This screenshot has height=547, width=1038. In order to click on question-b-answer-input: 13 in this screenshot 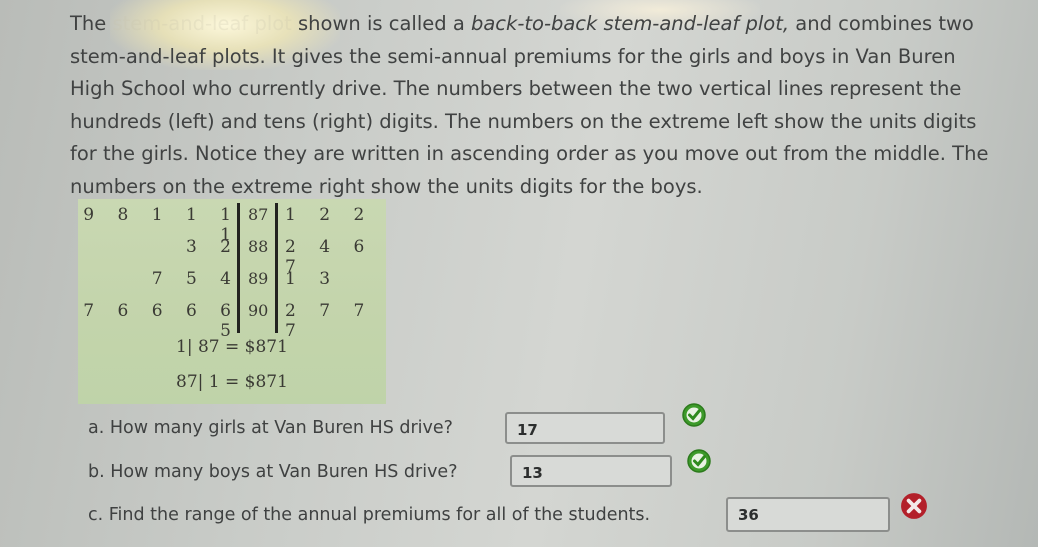, I will do `click(591, 471)`.